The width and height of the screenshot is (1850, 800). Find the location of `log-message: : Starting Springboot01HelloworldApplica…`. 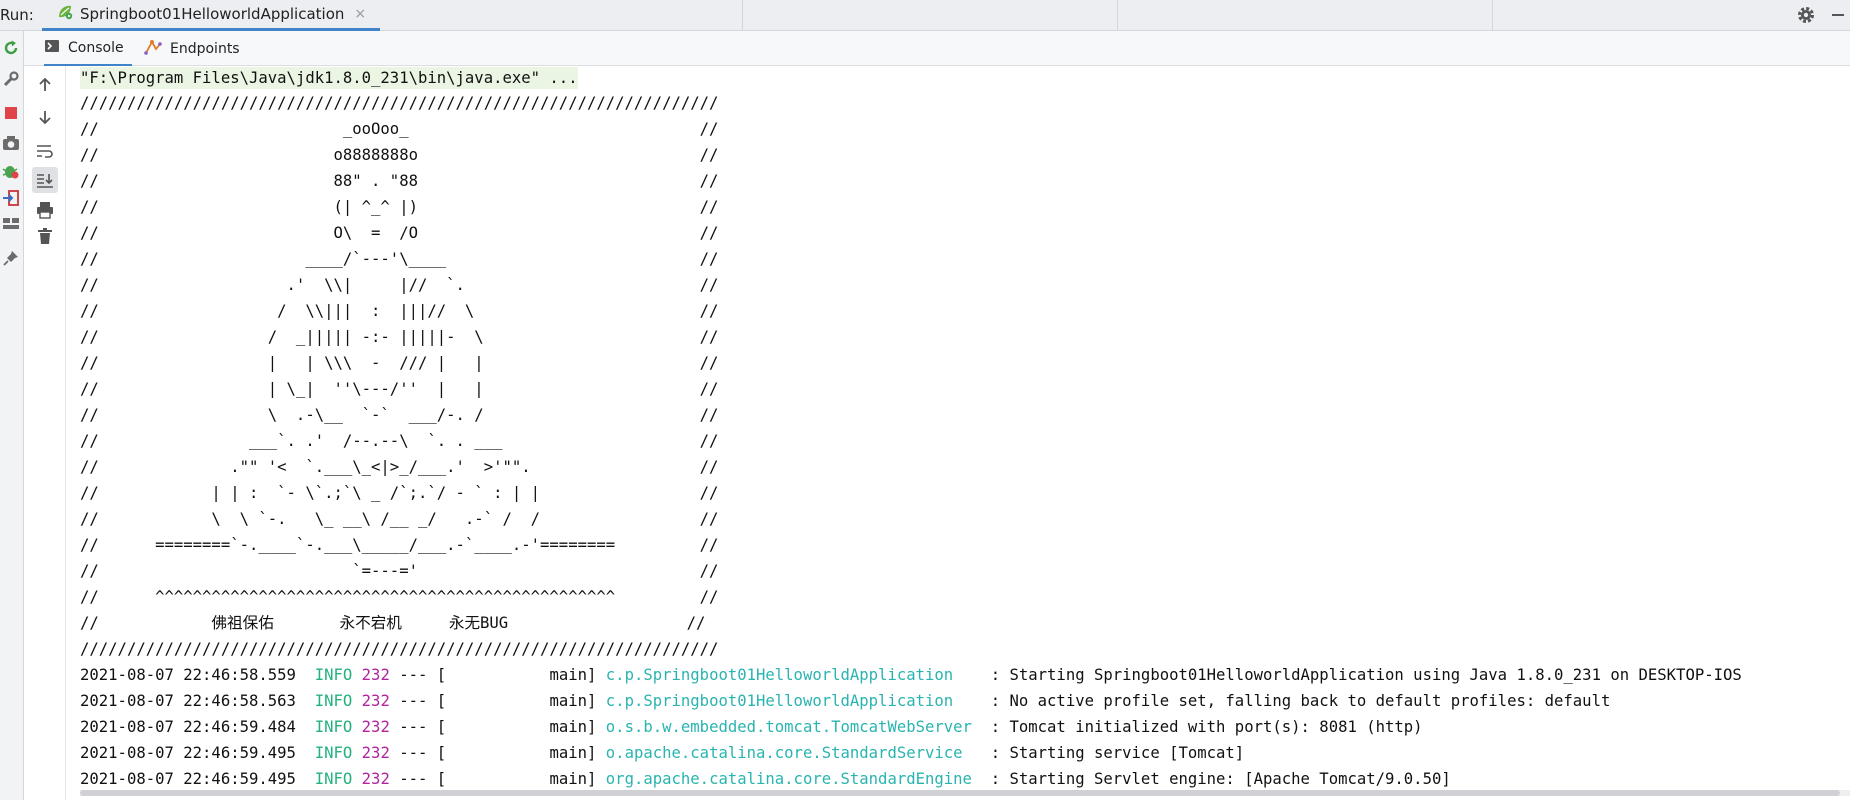

log-message: : Starting Springboot01HelloworldApplica… is located at coordinates (1361, 675).